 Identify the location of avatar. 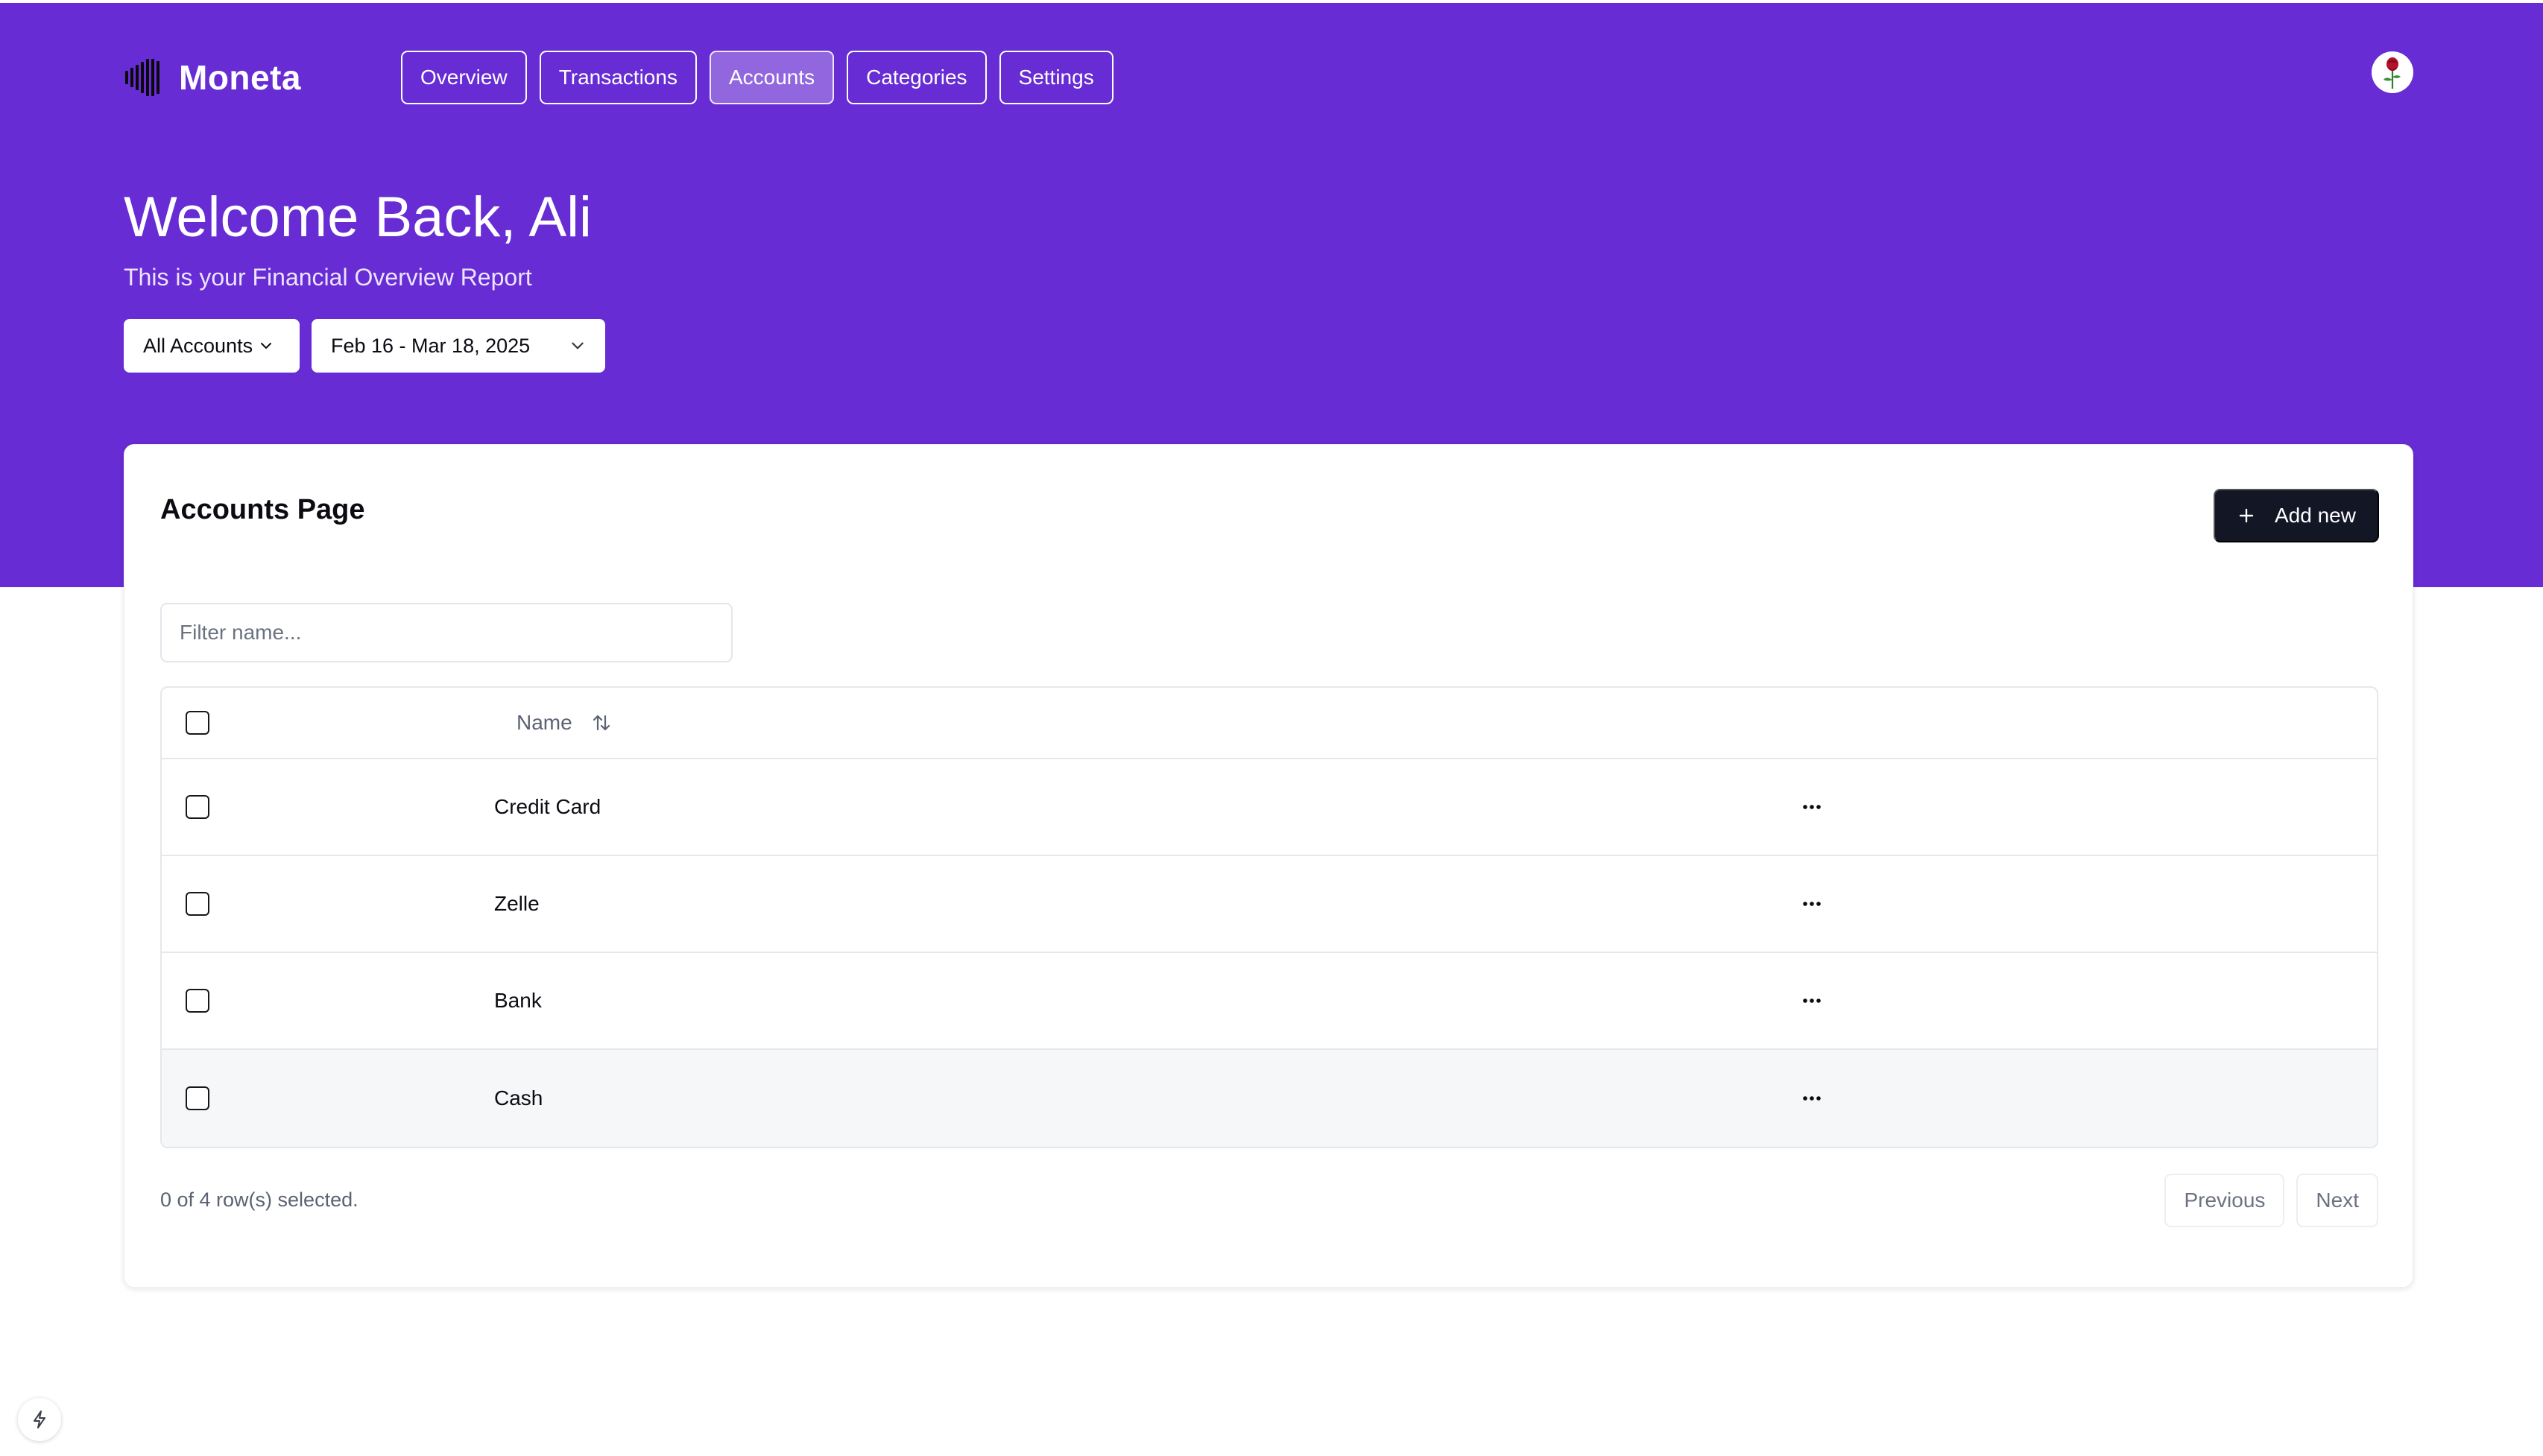
(2392, 72).